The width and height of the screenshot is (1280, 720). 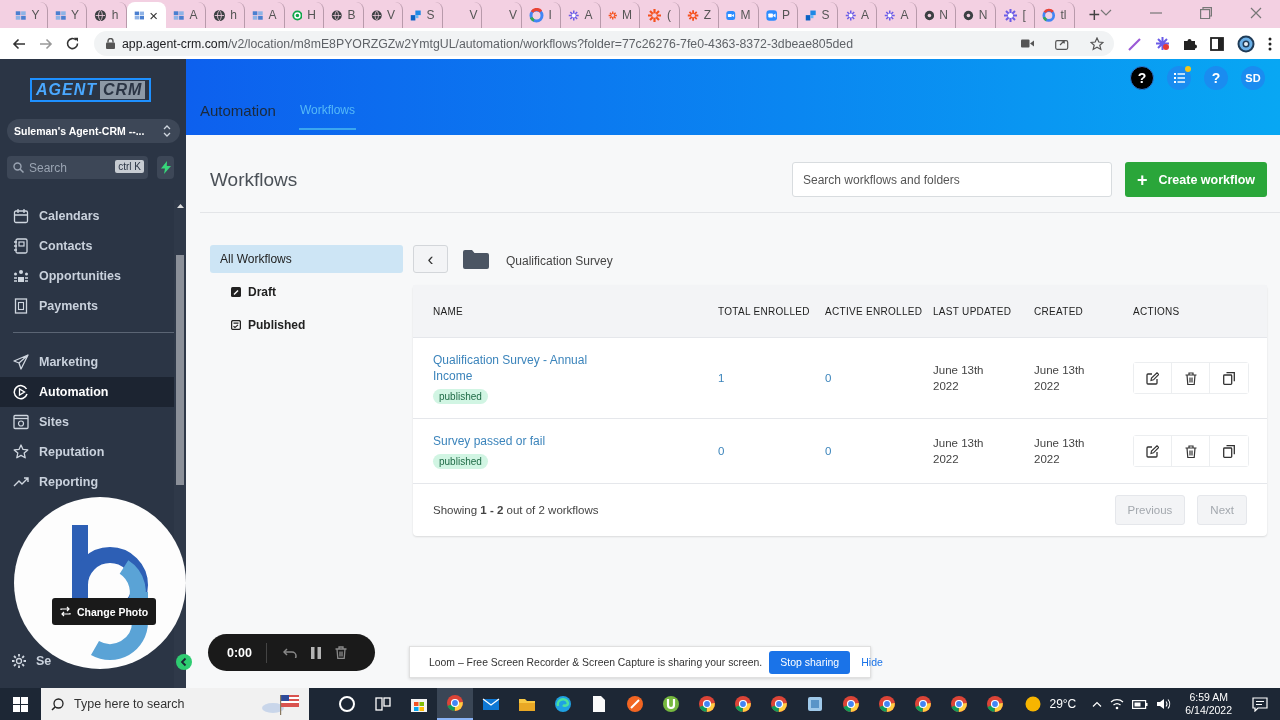 I want to click on taskbar-search-field: Type here to search, so click(x=175, y=704).